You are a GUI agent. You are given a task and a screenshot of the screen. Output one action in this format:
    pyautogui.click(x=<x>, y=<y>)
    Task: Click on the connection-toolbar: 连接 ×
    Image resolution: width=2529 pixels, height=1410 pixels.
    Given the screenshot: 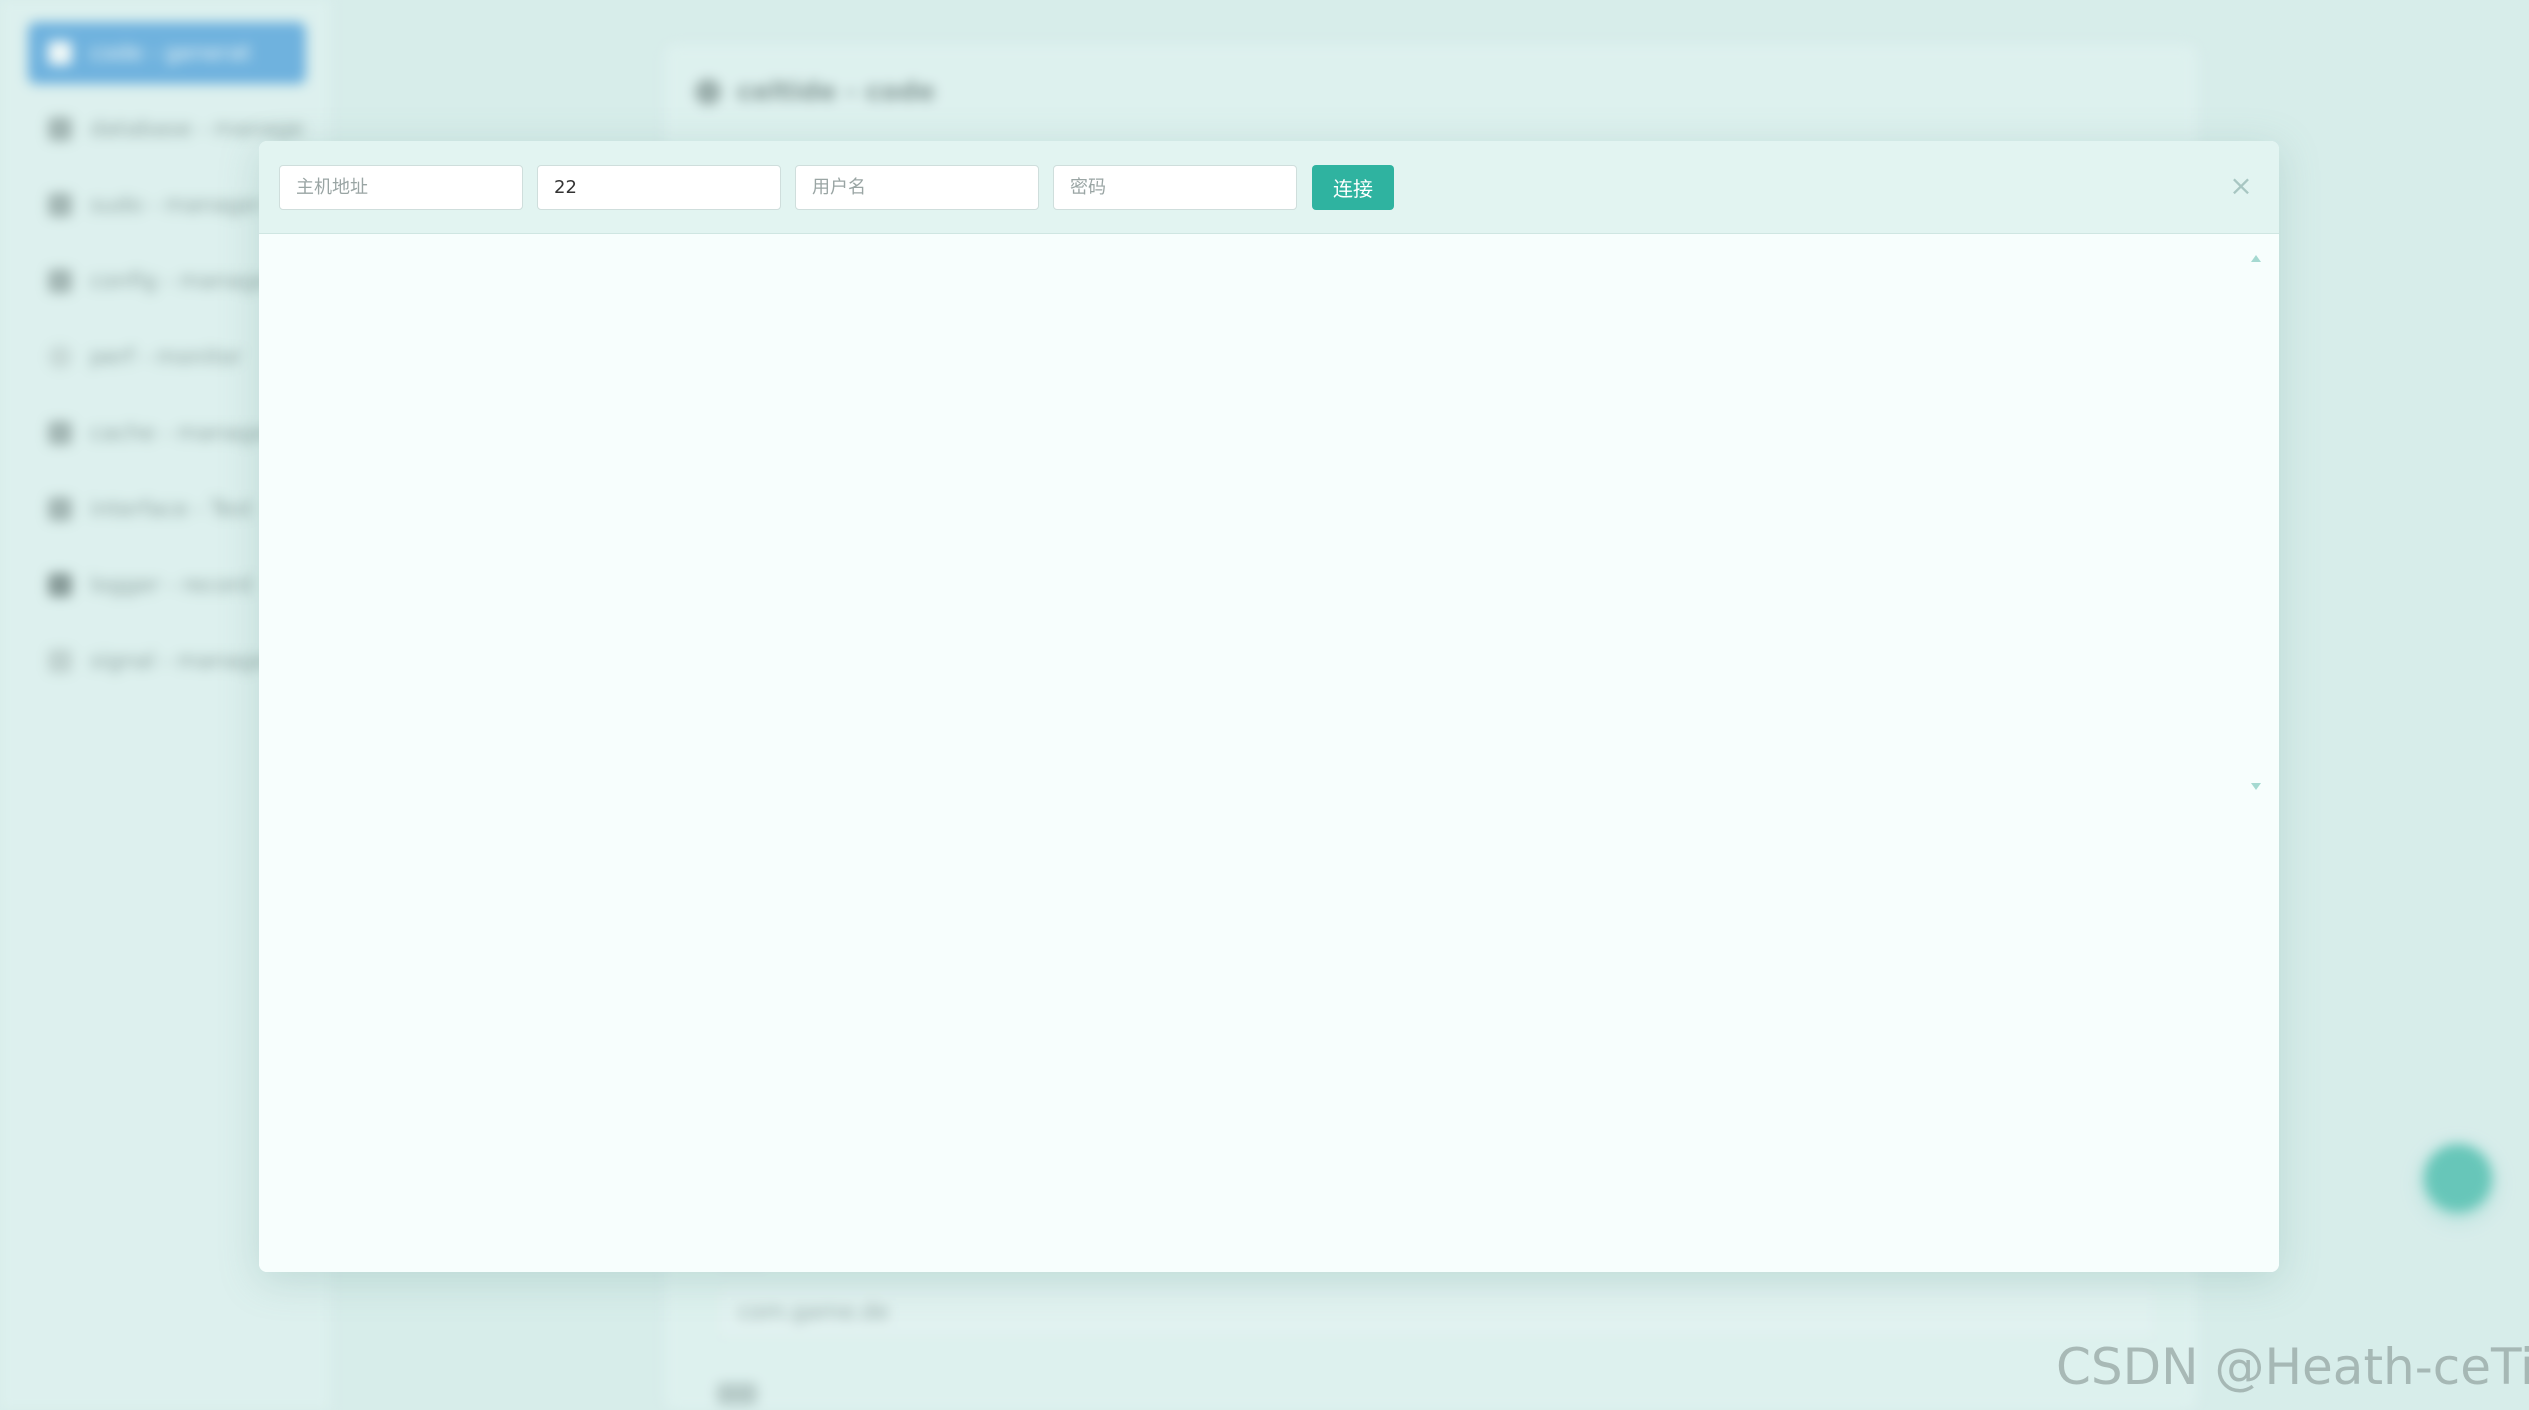 What is the action you would take?
    pyautogui.click(x=1269, y=187)
    